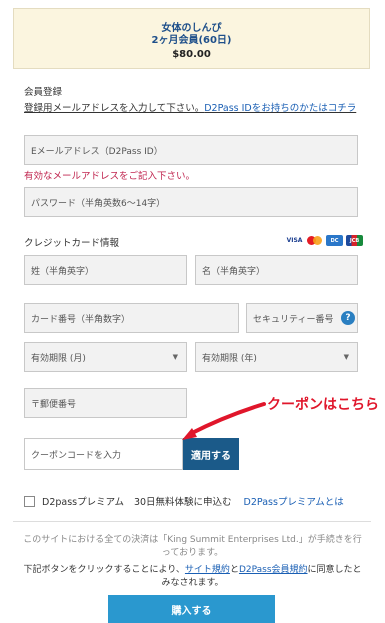 The width and height of the screenshot is (385, 623). Describe the element at coordinates (191, 150) in the screenshot. I see `email-field: Eメールアドレス（D2Pass ID）` at that location.